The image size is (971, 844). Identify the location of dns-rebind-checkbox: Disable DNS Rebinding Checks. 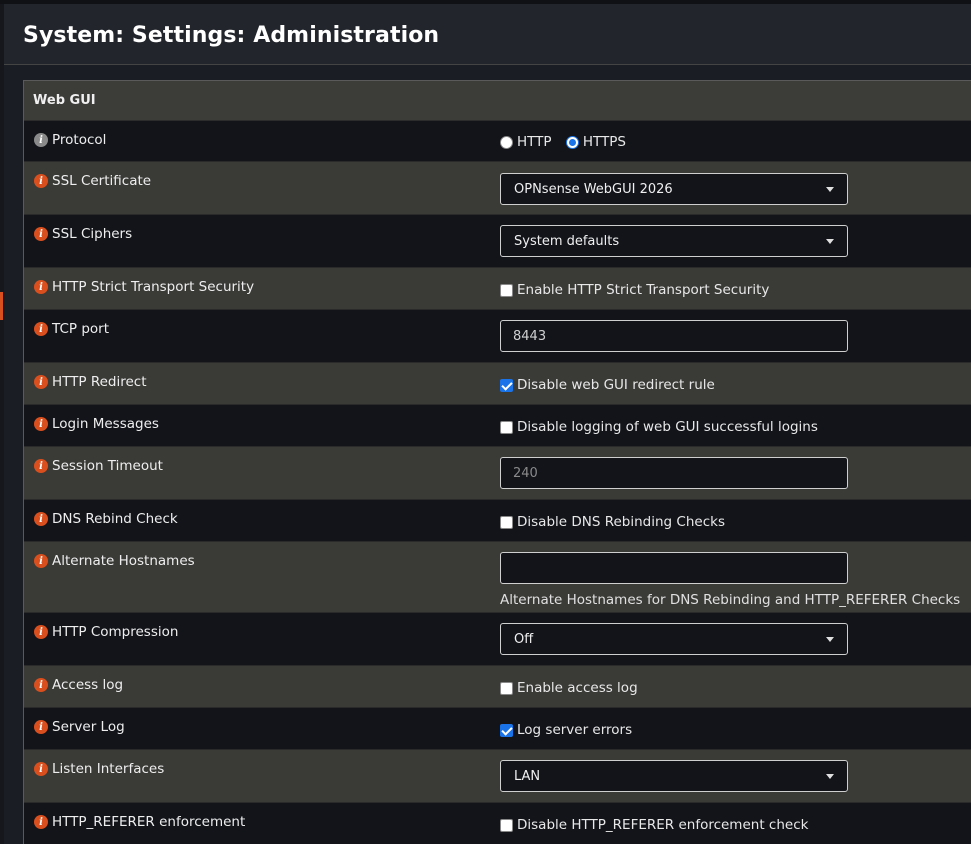
(612, 522).